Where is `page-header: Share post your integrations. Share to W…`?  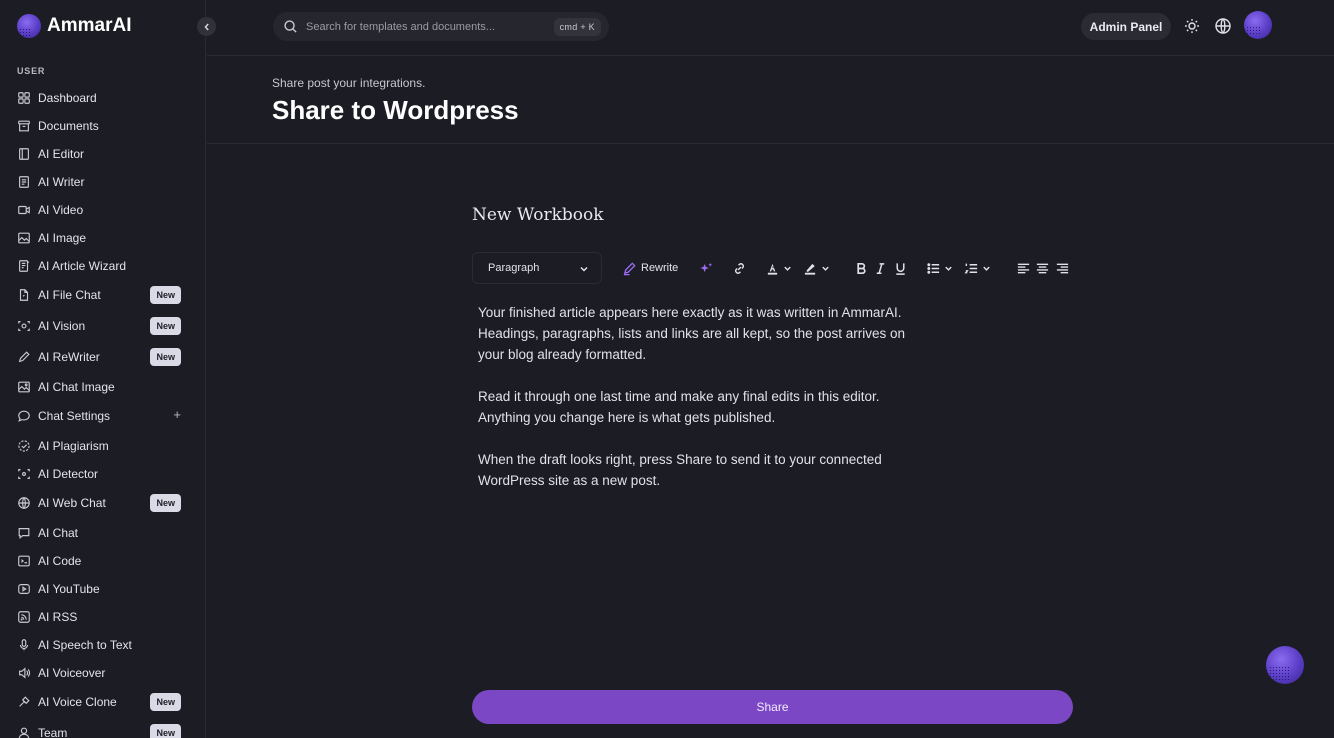
page-header: Share post your integrations. Share to W… is located at coordinates (770, 100).